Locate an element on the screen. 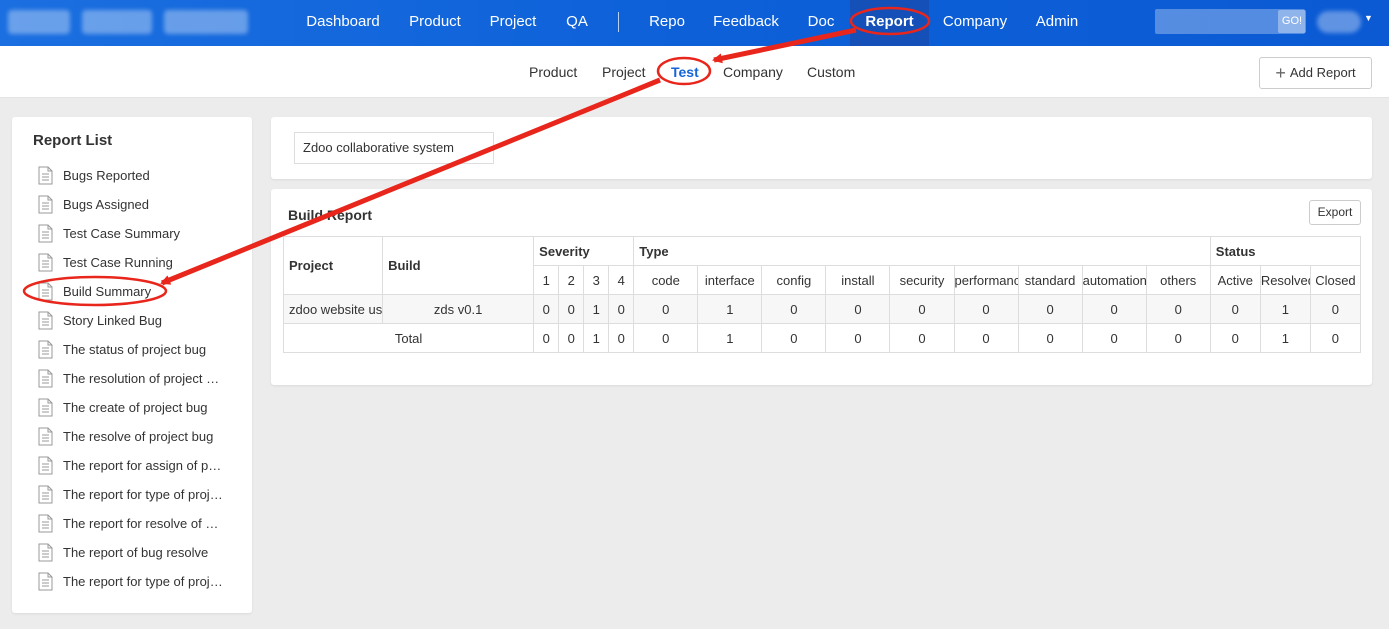  cell-type: 1 is located at coordinates (730, 338).